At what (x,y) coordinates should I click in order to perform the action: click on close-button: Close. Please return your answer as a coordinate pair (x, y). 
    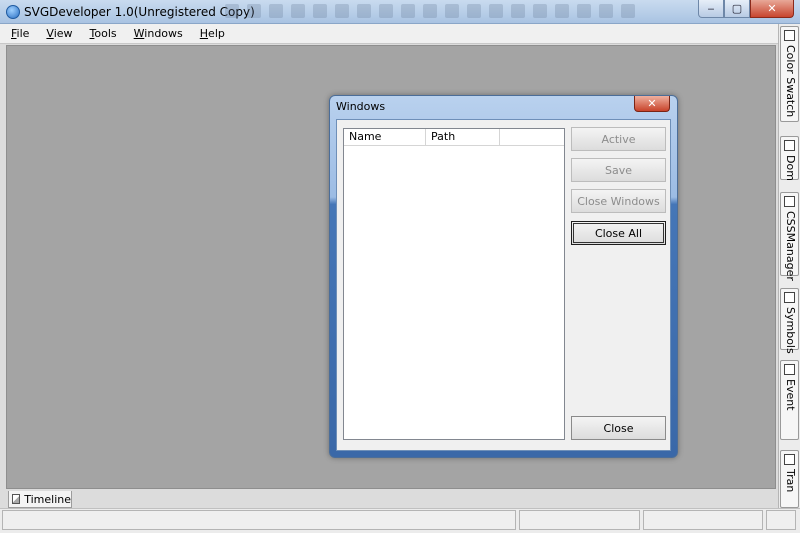
    Looking at the image, I should click on (618, 428).